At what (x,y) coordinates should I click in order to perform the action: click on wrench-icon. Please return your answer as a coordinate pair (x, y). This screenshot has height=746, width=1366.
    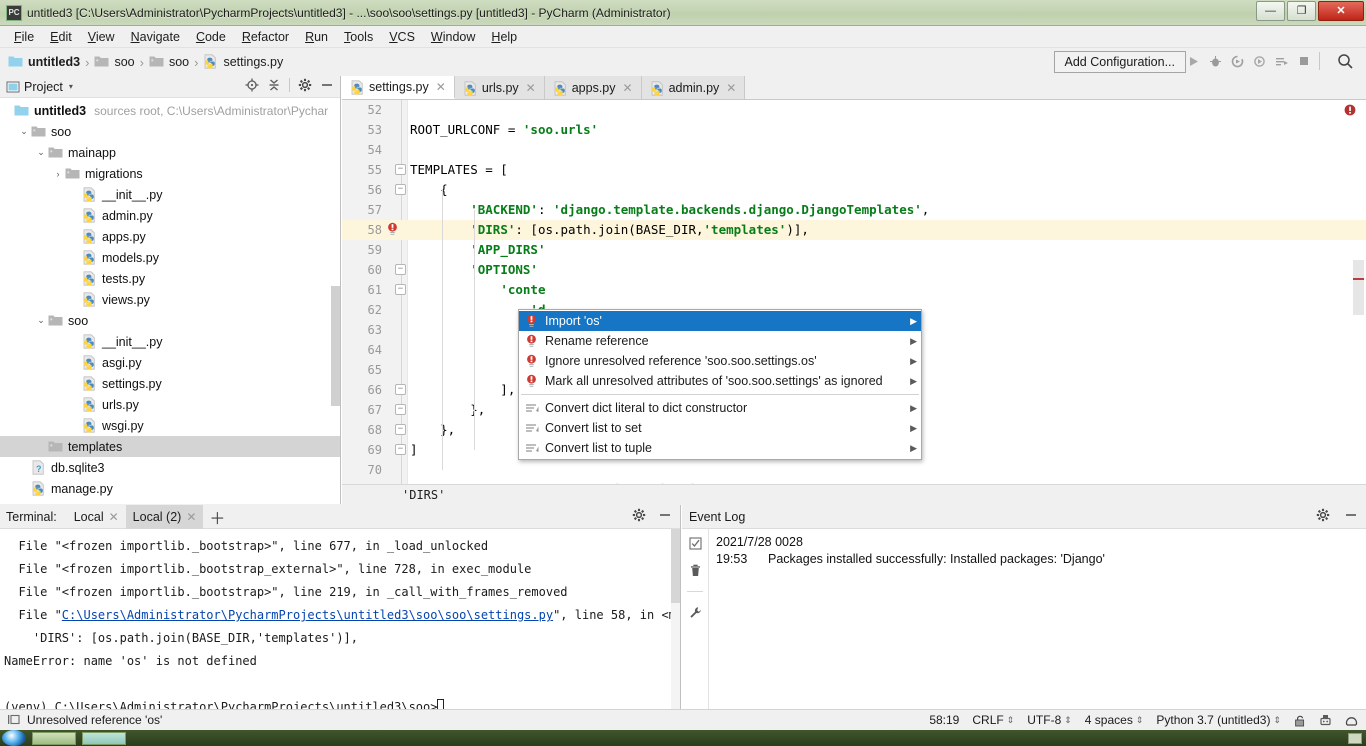
    Looking at the image, I should click on (695, 612).